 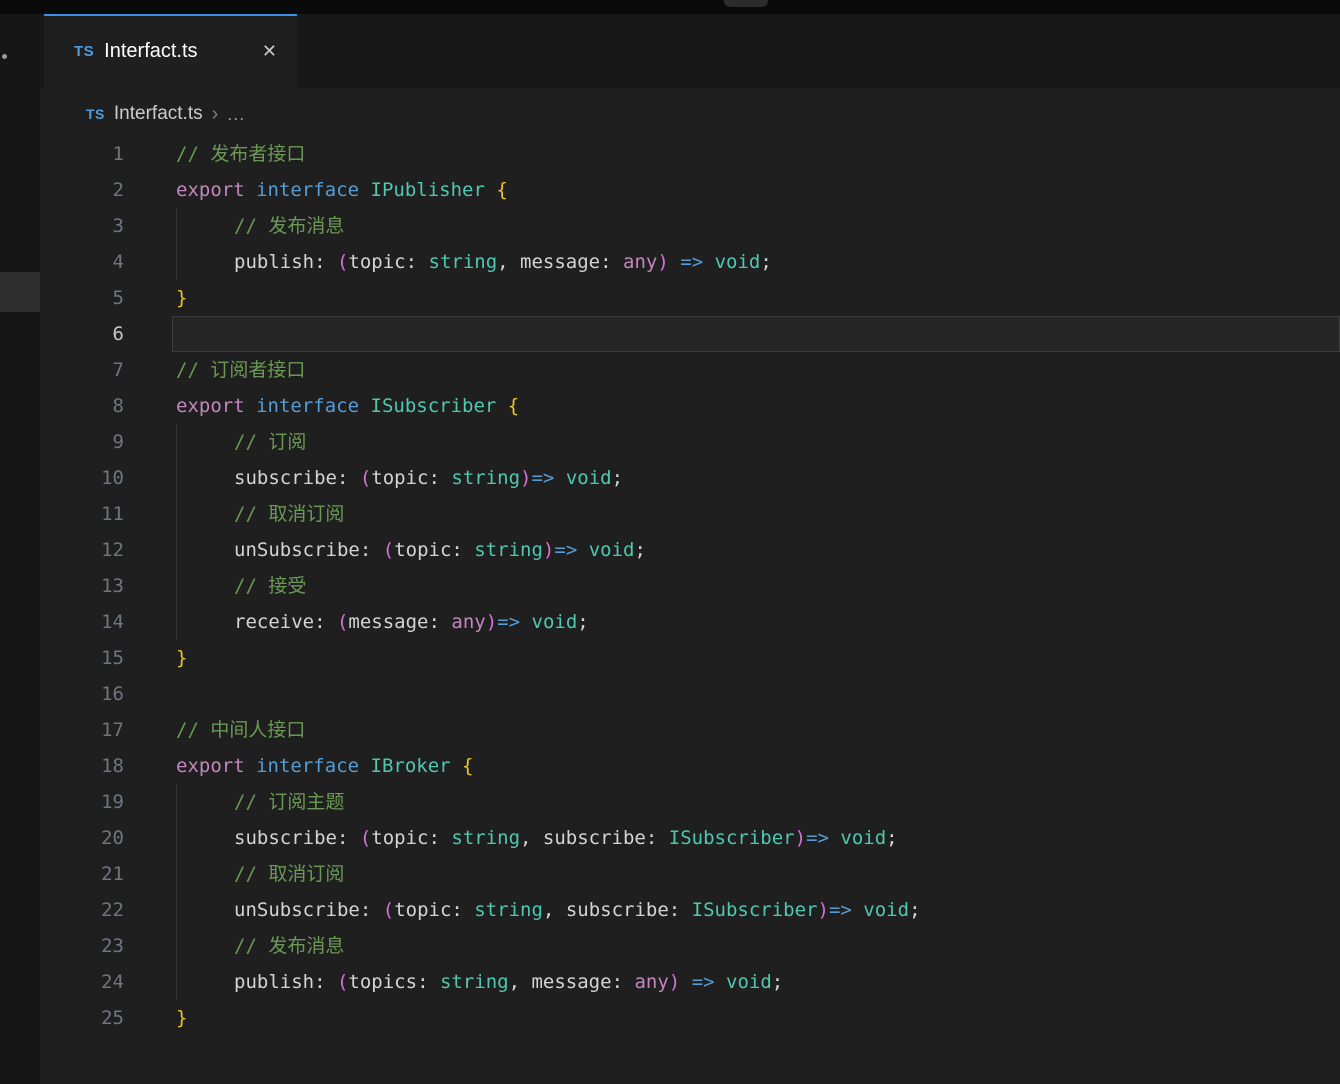 I want to click on line-number: 14, so click(x=82, y=622).